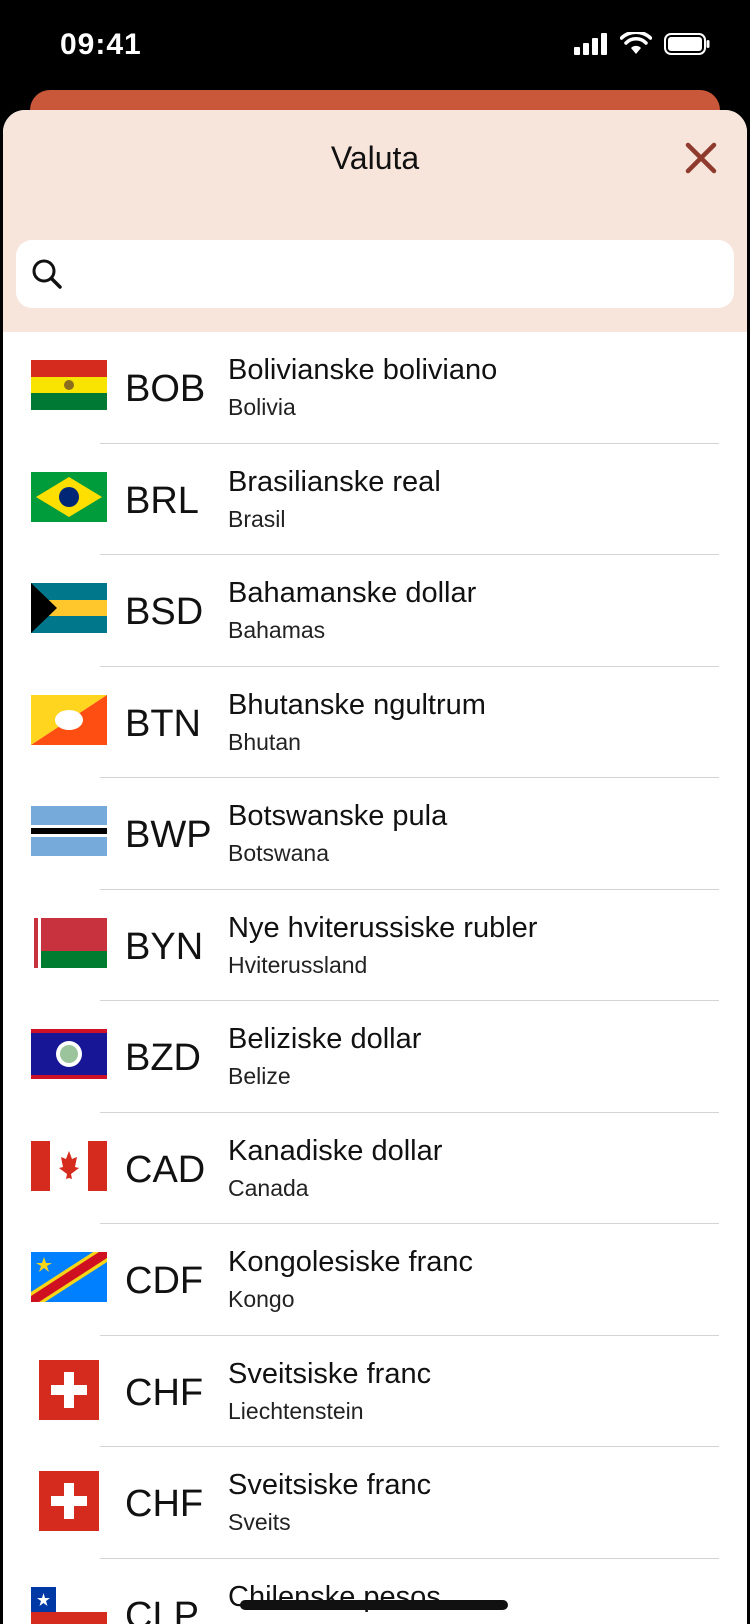 This screenshot has height=1624, width=750. I want to click on currency-code: BZD, so click(163, 1058).